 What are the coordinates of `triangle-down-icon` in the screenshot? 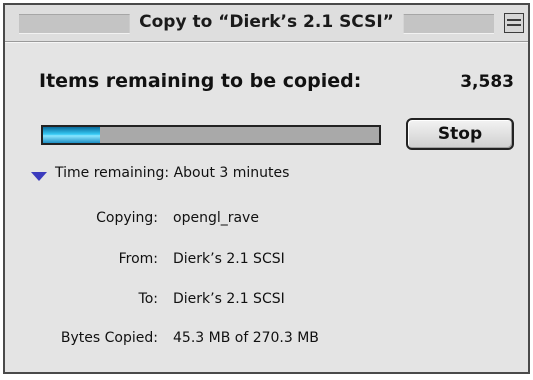 It's located at (39, 176).